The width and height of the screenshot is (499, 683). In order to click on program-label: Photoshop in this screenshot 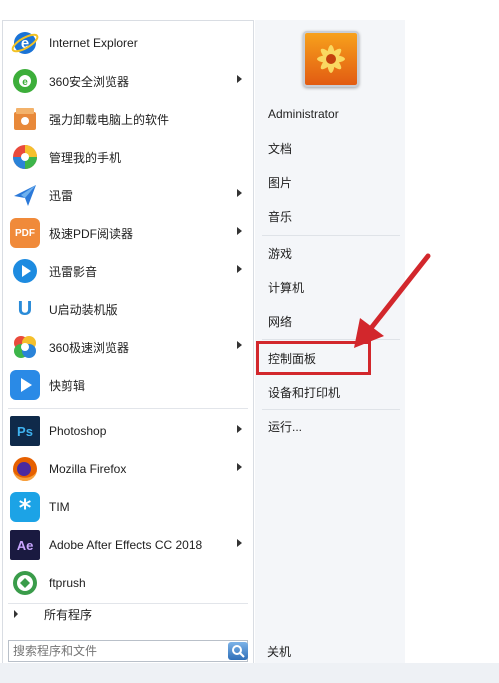, I will do `click(78, 431)`.